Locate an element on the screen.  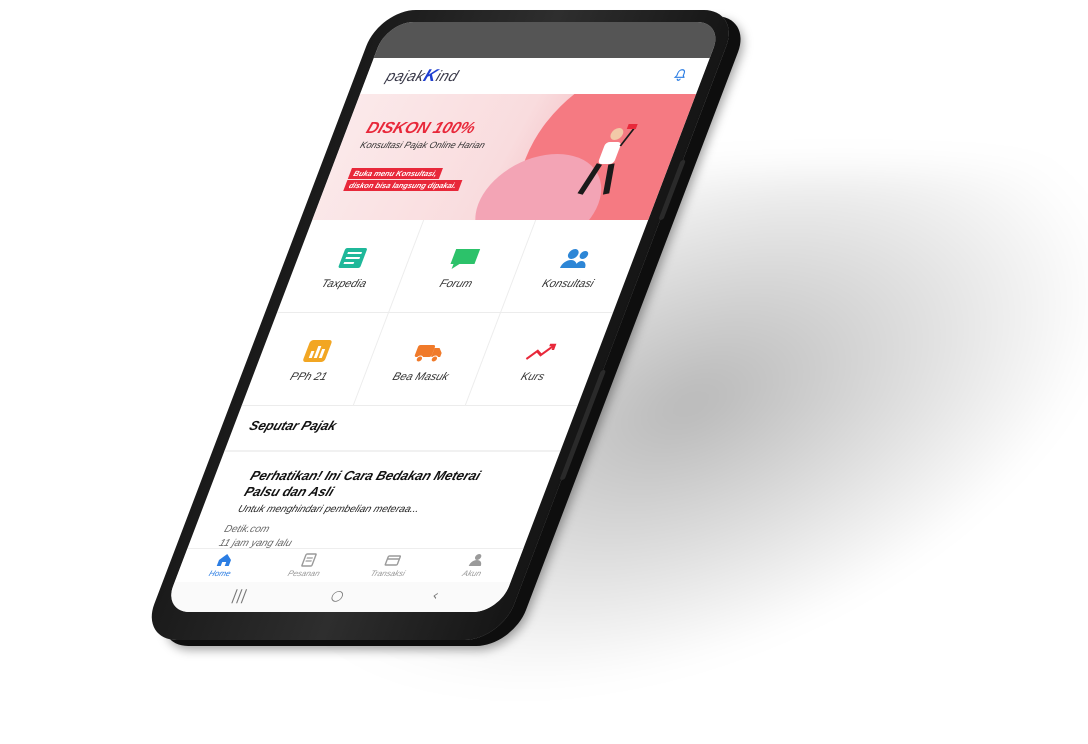
bottom-nav: Home Pesanan Transaksi Akun is located at coordinates (349, 565).